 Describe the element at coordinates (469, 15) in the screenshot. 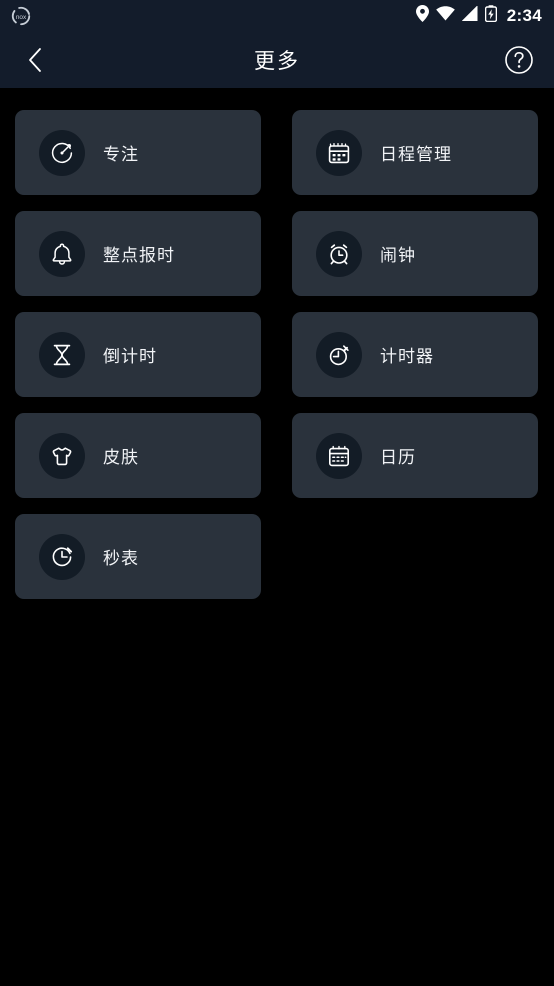

I see `cellular-signal-icon` at that location.